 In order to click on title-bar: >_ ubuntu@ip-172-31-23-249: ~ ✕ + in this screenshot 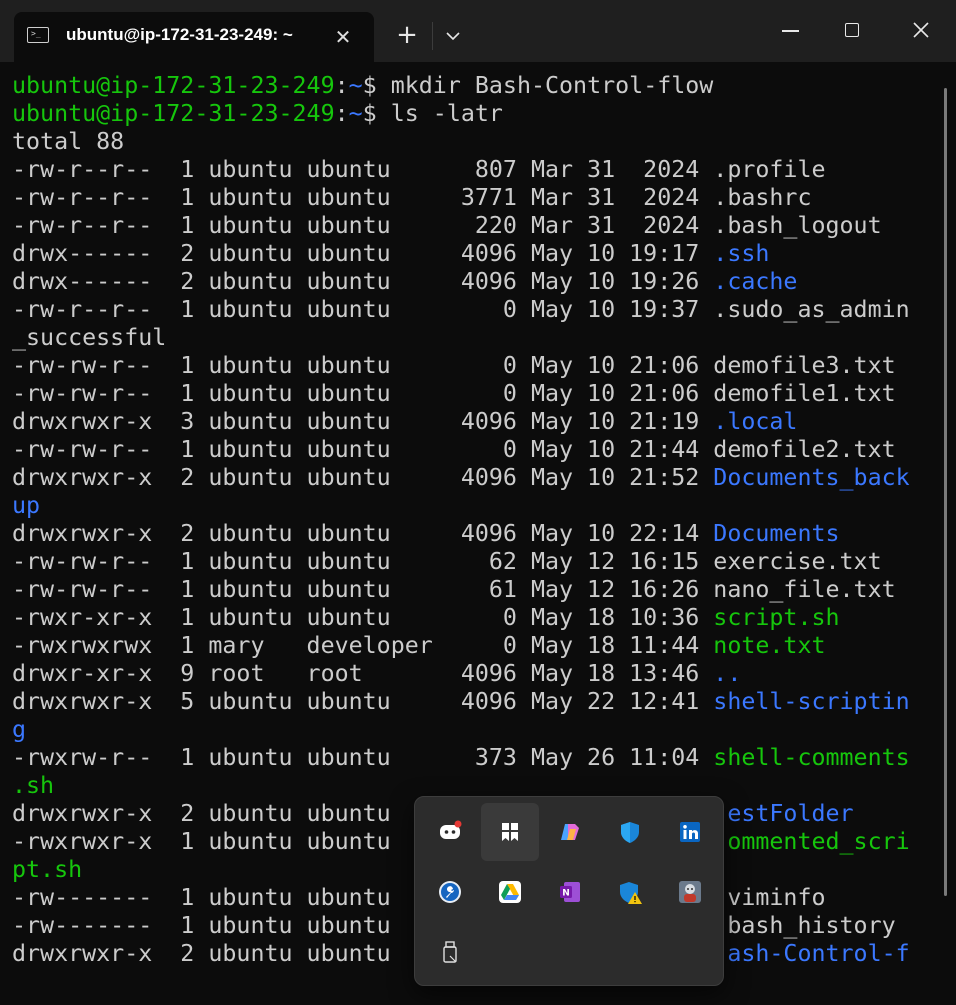, I will do `click(478, 31)`.